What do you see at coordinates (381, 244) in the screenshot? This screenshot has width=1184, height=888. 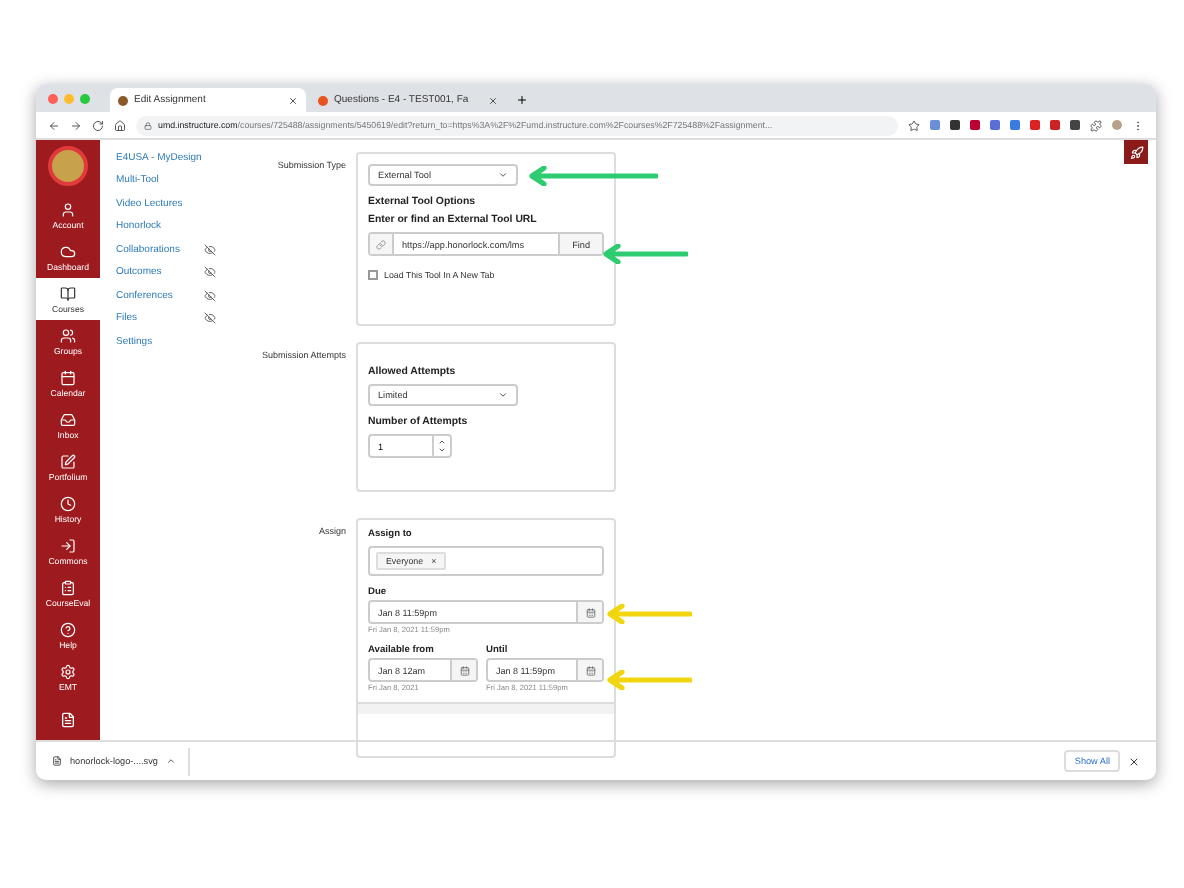 I see `link-icon` at bounding box center [381, 244].